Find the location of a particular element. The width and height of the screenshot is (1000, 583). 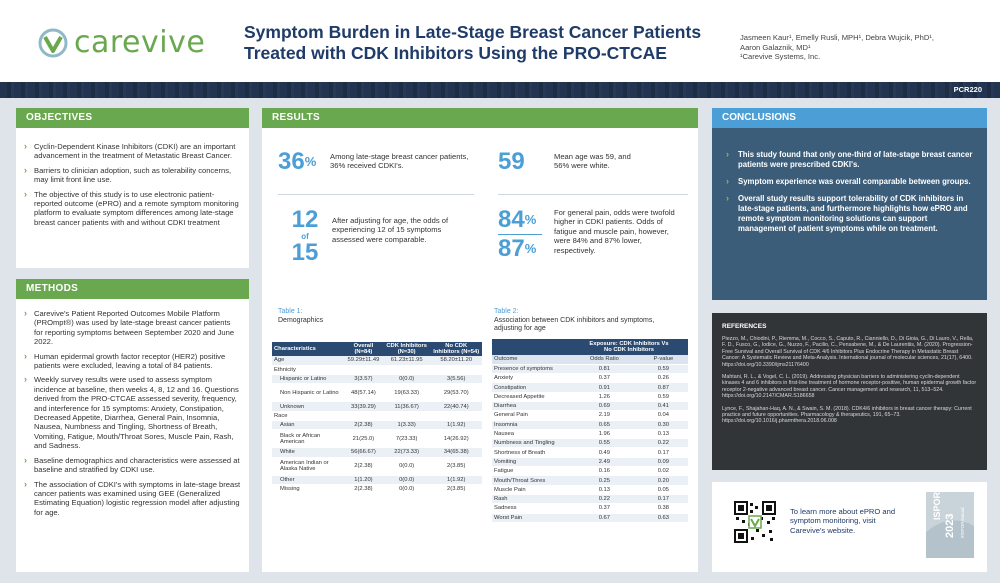

decorative-band is located at coordinates (500, 90).